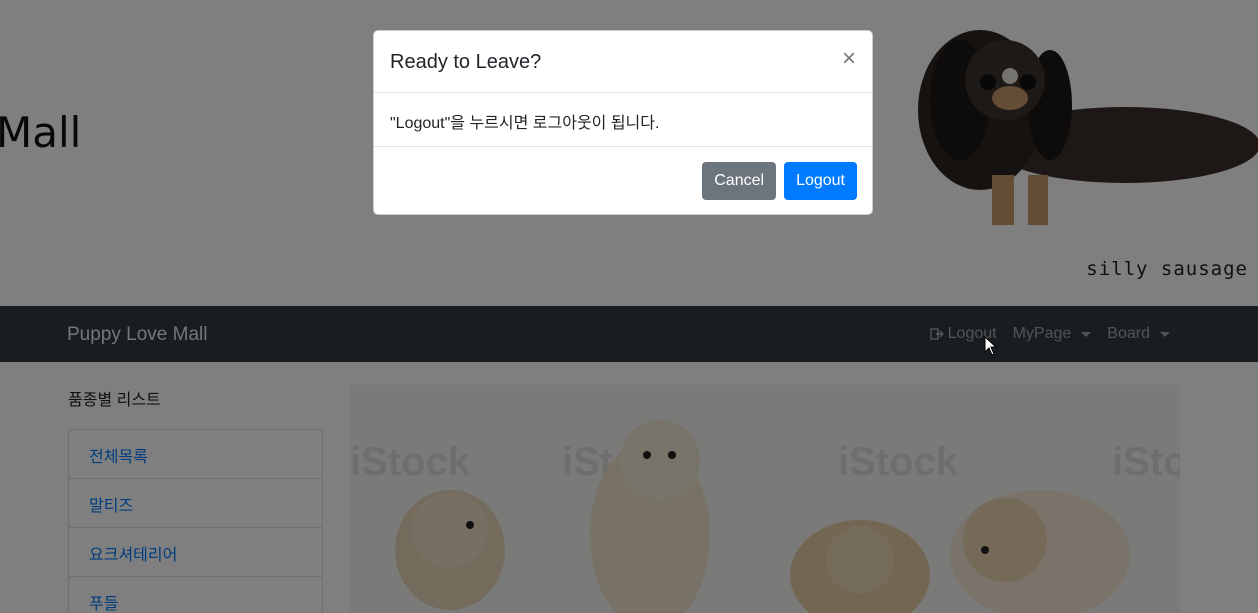 The image size is (1258, 613). I want to click on modal-body: "Logout"을 누르시면 로그아웃이 됩니다., so click(623, 120).